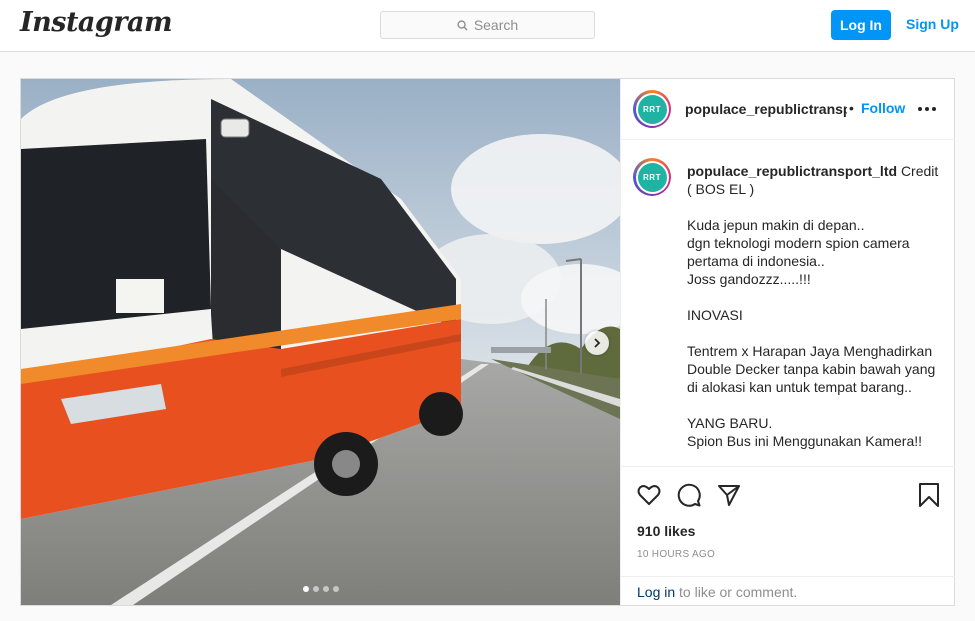 This screenshot has width=975, height=621. I want to click on caption-avatar: RRT, so click(652, 177).